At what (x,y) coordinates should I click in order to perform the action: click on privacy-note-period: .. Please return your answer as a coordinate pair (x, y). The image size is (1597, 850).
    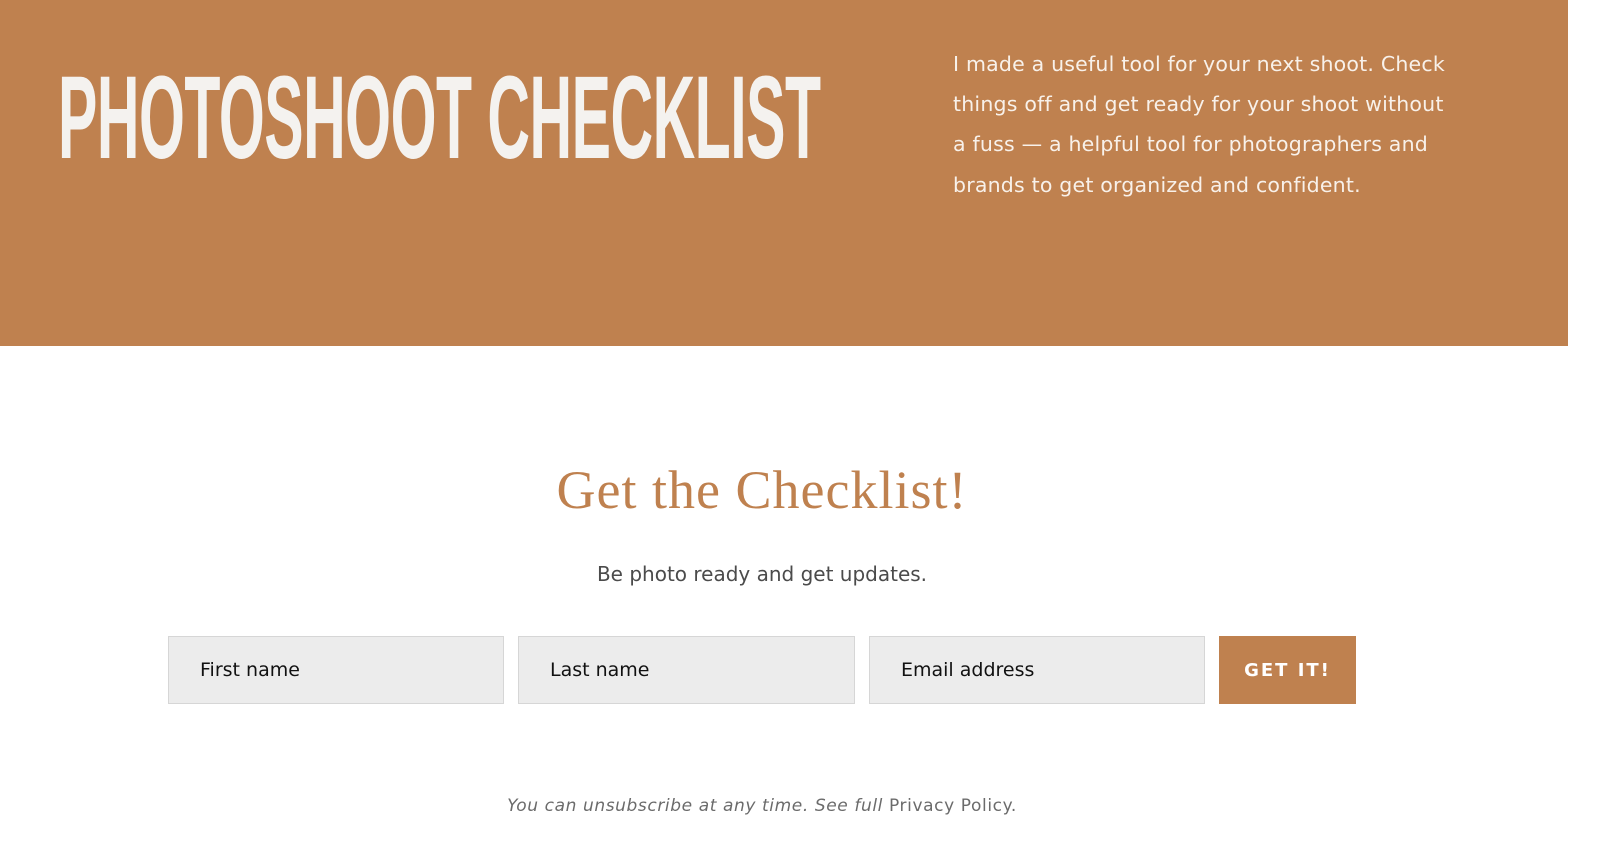
    Looking at the image, I should click on (1013, 806).